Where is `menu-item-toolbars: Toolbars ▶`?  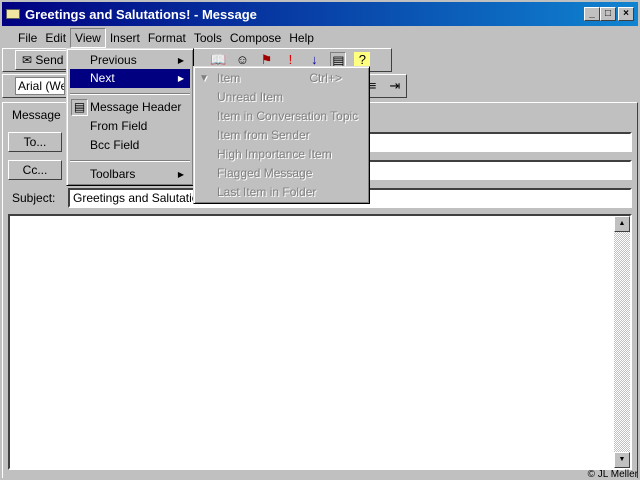 menu-item-toolbars: Toolbars ▶ is located at coordinates (130, 174).